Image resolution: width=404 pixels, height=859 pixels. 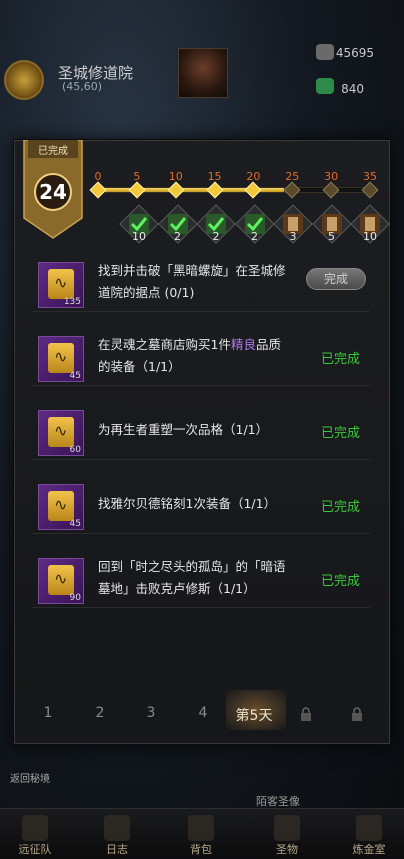 What do you see at coordinates (72, 302) in the screenshot?
I see `task-icon-number: 135` at bounding box center [72, 302].